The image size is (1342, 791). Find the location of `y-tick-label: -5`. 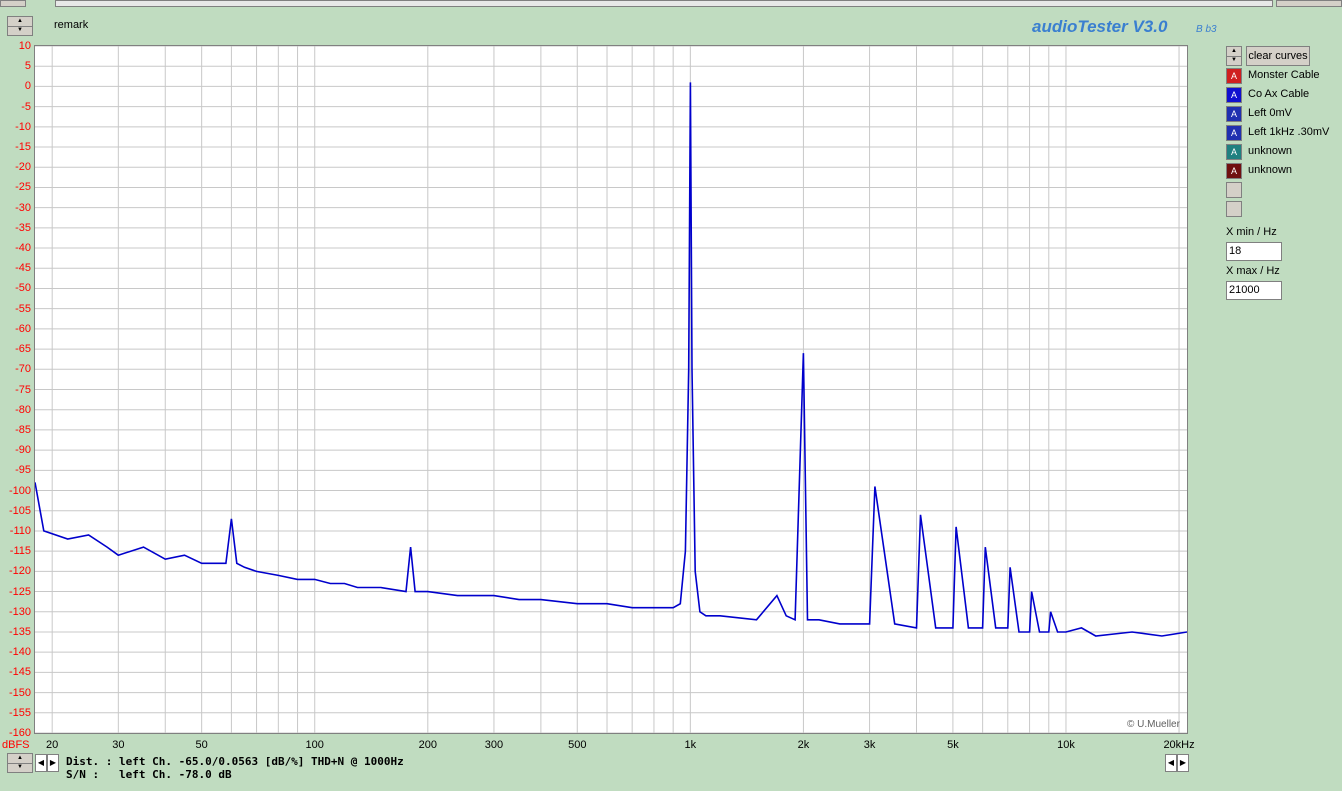

y-tick-label: -5 is located at coordinates (26, 106).